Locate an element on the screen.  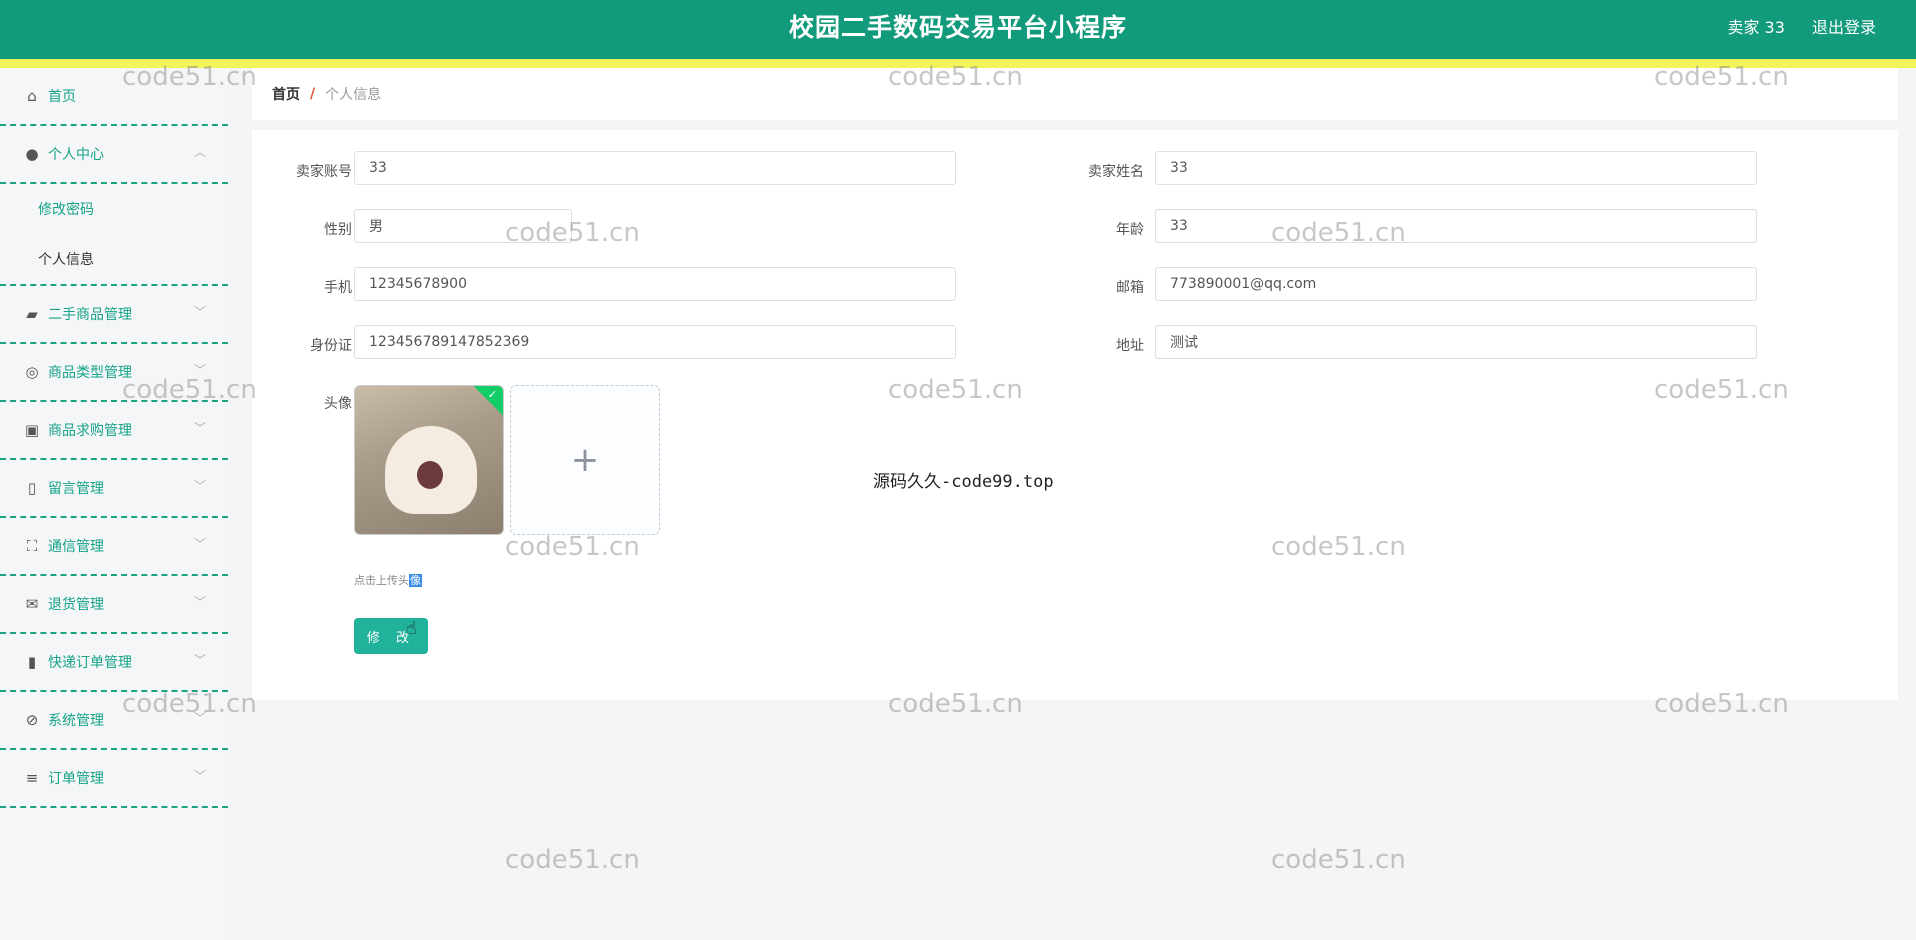
upload-success-badge: ✓ is located at coordinates (487, 401).